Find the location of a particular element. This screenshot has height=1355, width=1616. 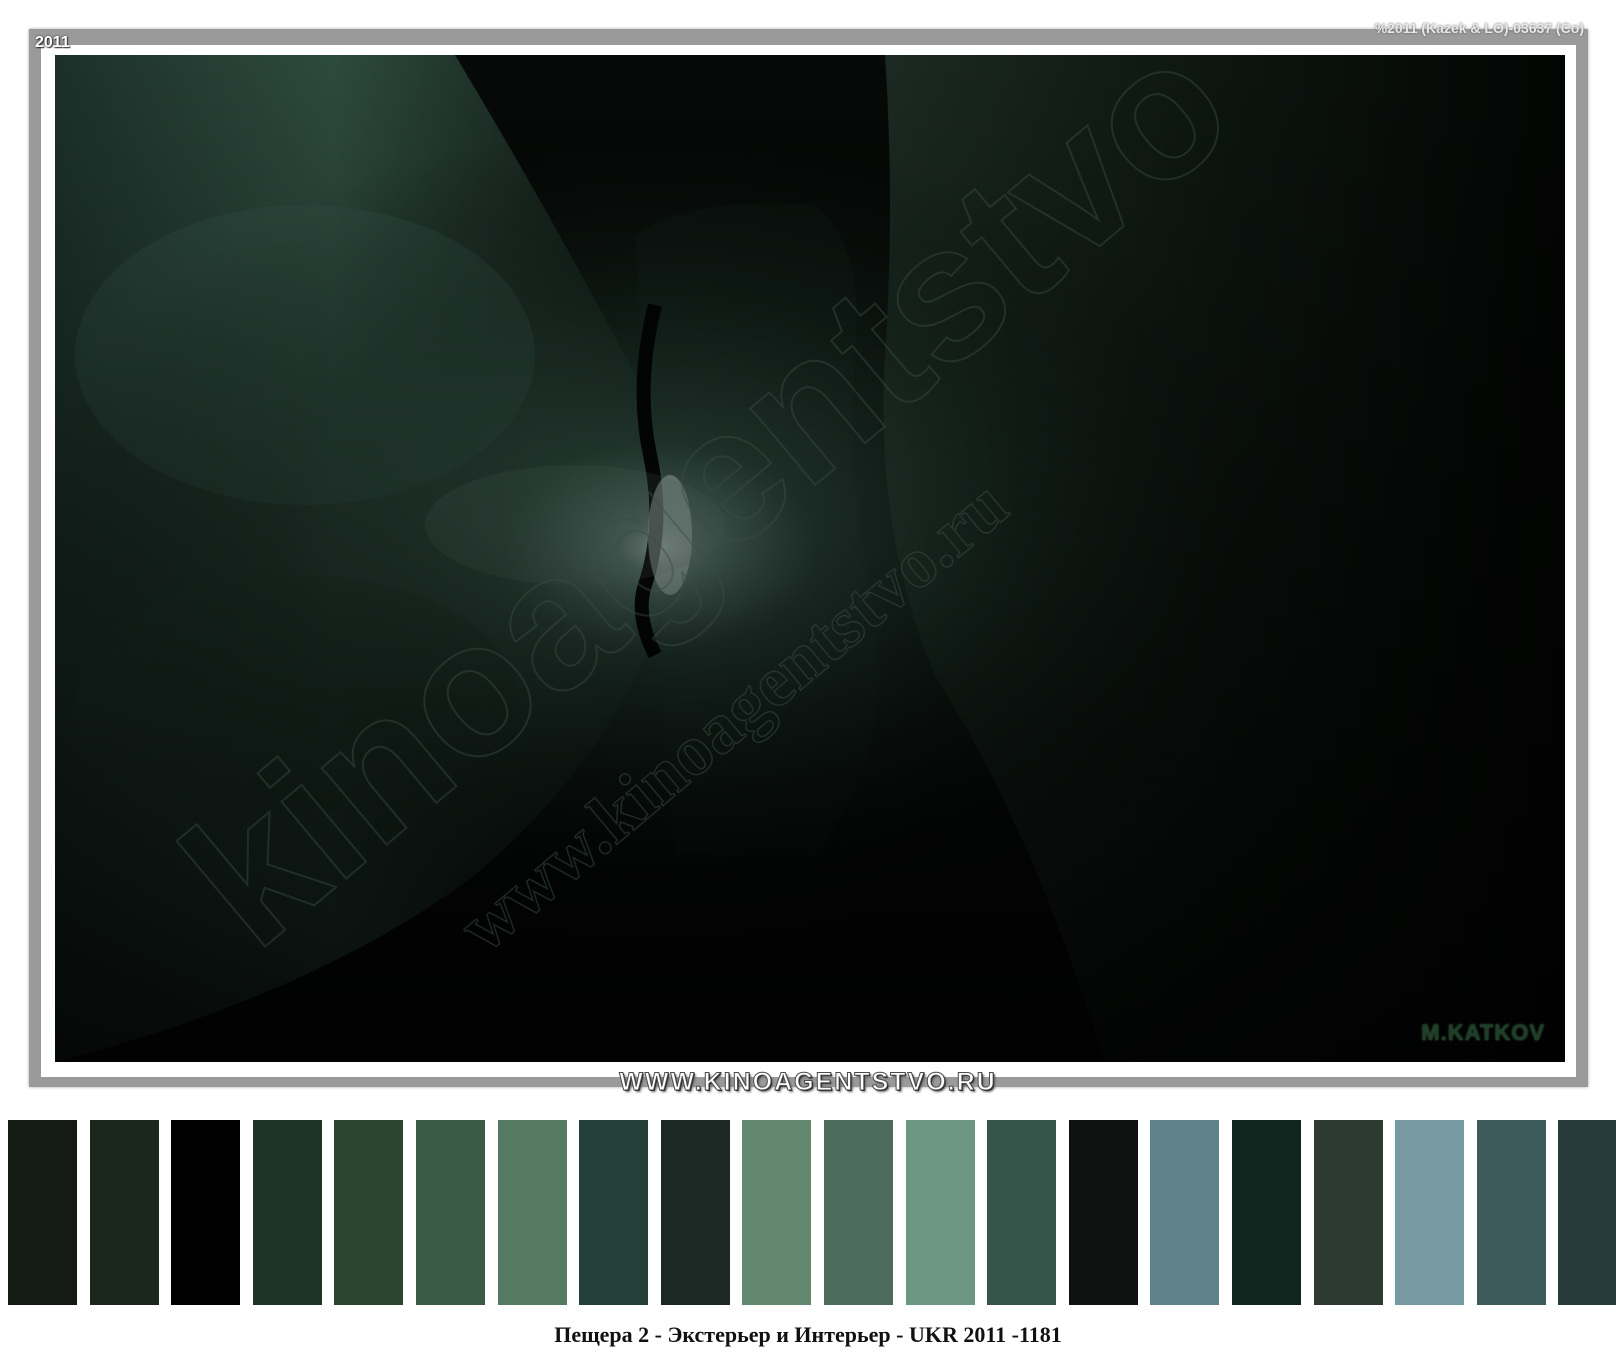

site-banner: WWW.KINOAGENTSTVO.RU is located at coordinates (808, 1082).